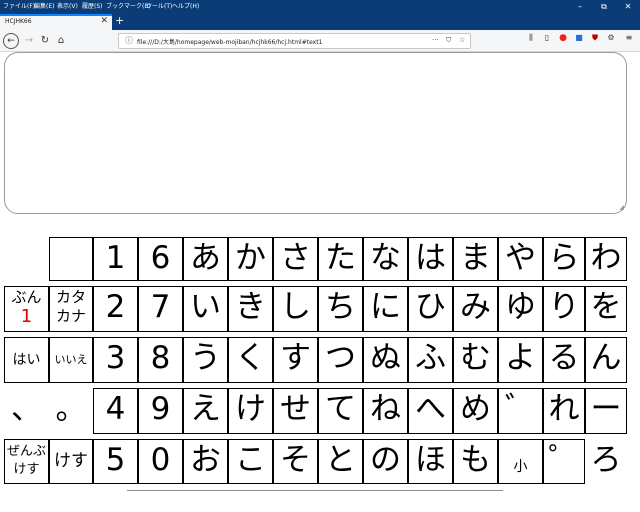 The image size is (640, 512). What do you see at coordinates (606, 411) in the screenshot?
I see `key-long-vowel: ー` at bounding box center [606, 411].